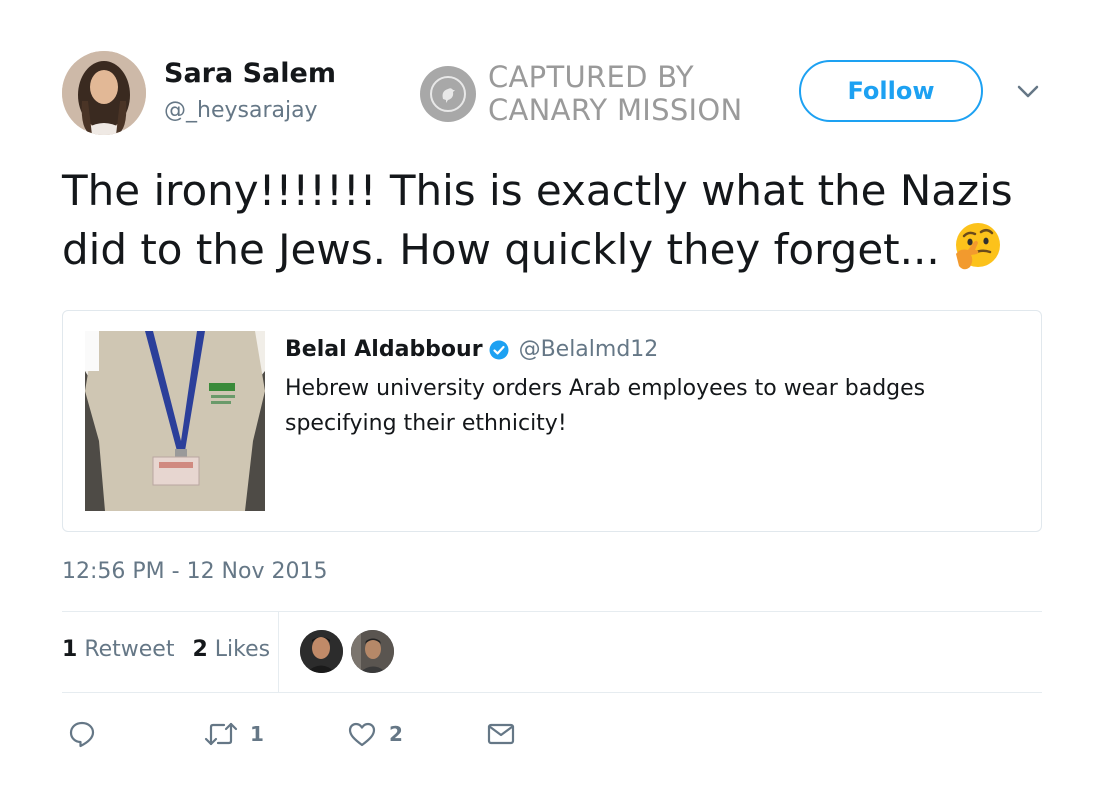 This screenshot has width=1098, height=795. I want to click on direct-message-button, so click(501, 734).